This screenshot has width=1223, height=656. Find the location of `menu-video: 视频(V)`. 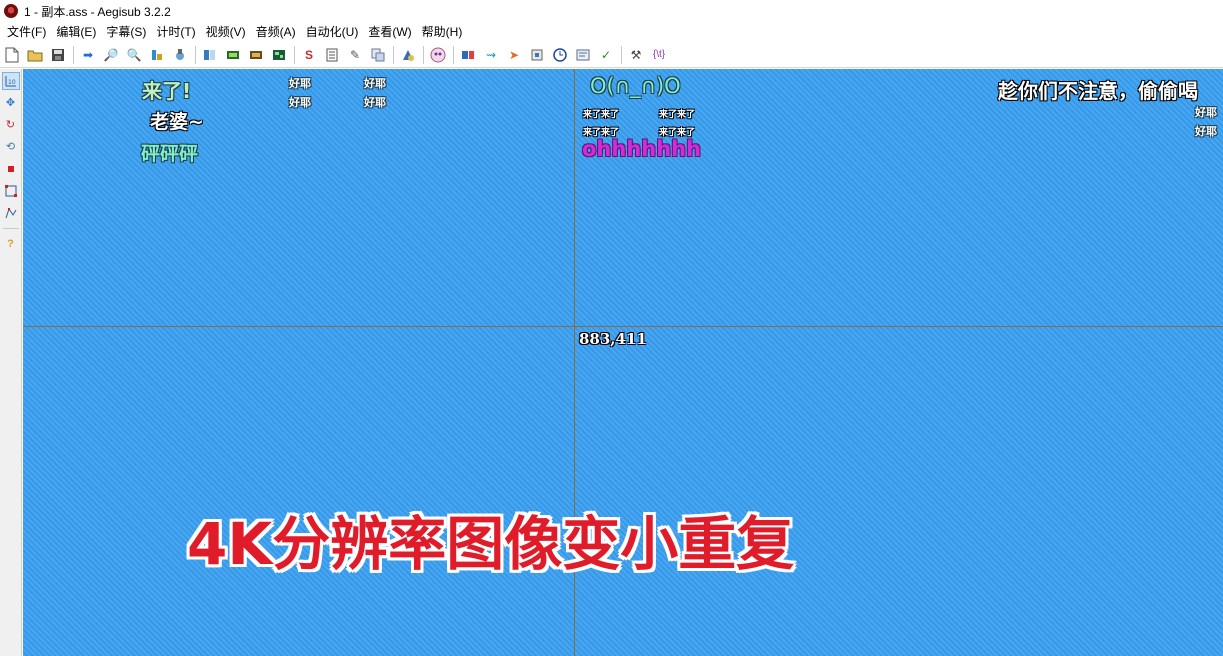

menu-video: 视频(V) is located at coordinates (226, 32).